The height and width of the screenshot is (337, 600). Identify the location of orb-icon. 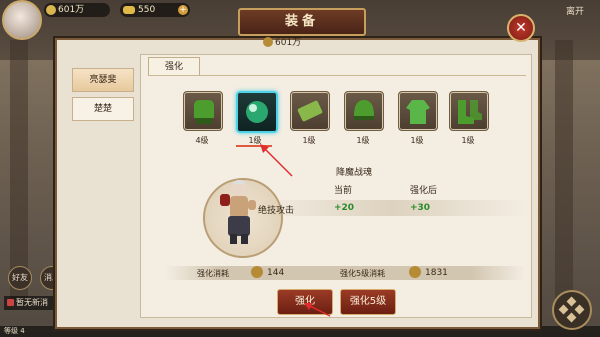
(257, 112).